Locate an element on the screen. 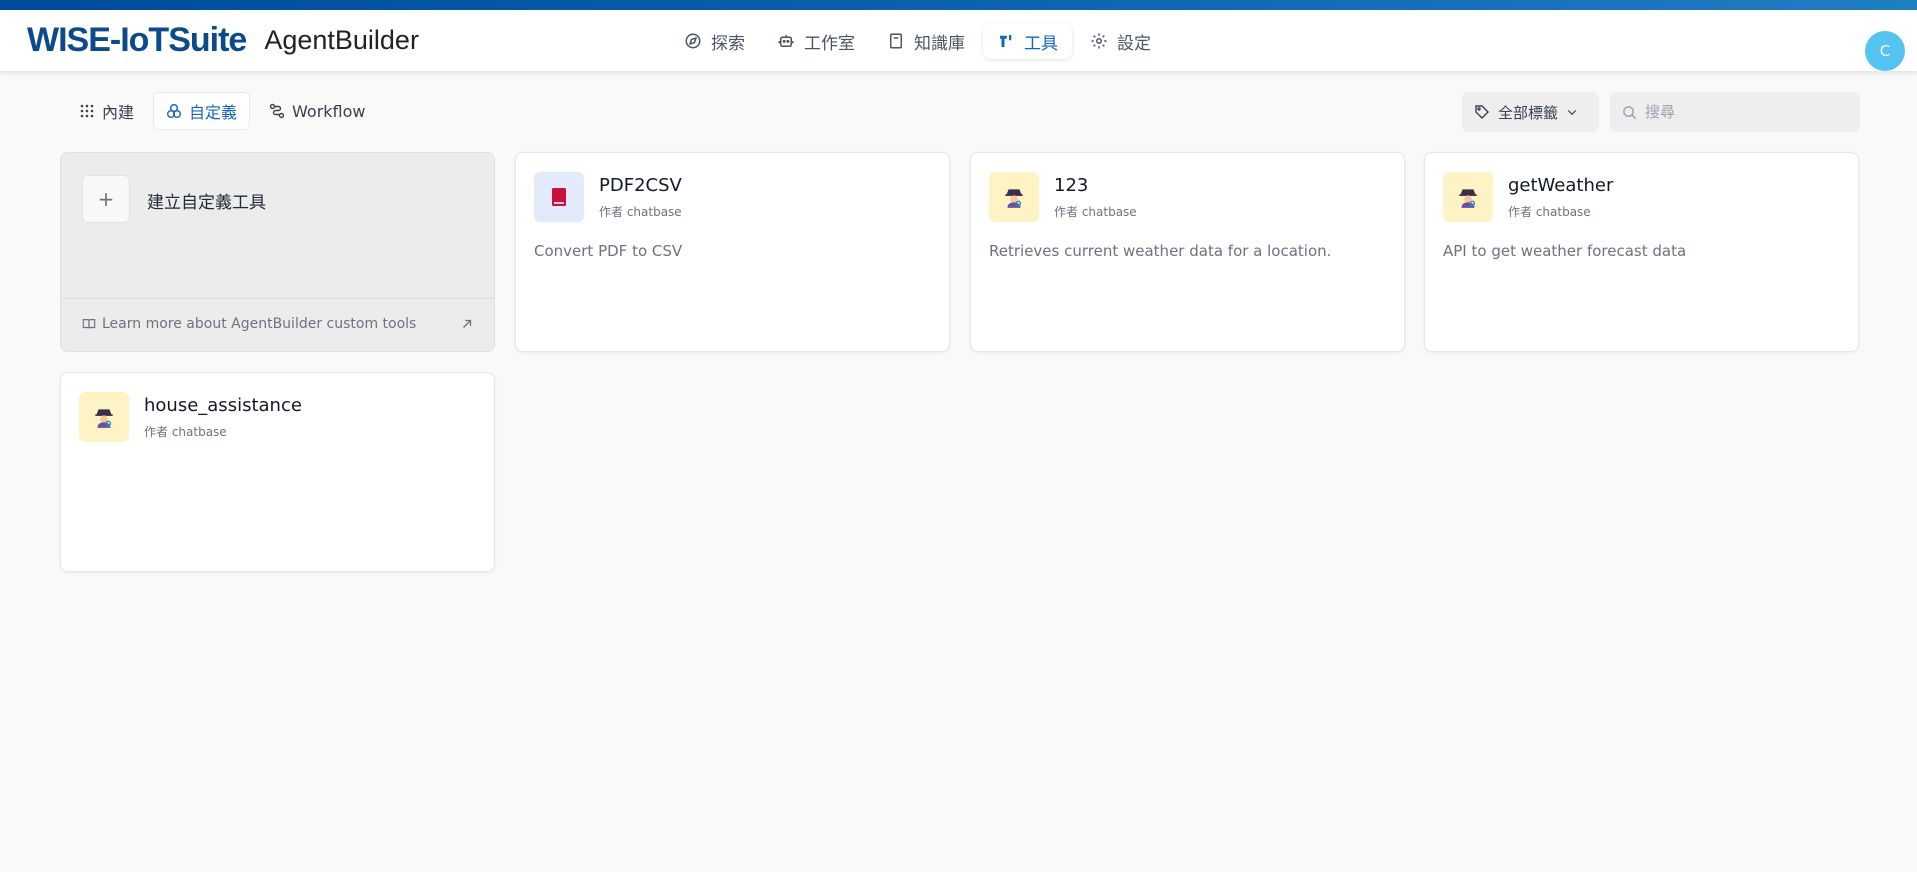 Image resolution: width=1917 pixels, height=872 pixels. nav-explore: 探索 is located at coordinates (714, 41).